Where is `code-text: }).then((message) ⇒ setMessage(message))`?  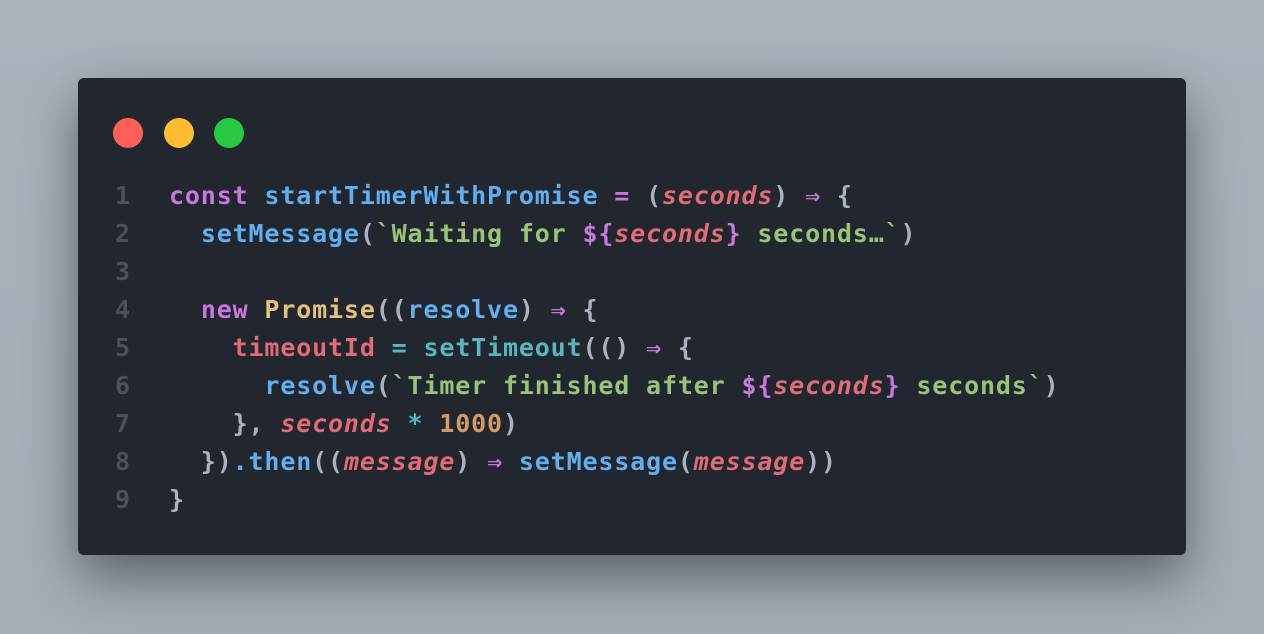 code-text: }).then((message) ⇒ setMessage(message)) is located at coordinates (503, 462).